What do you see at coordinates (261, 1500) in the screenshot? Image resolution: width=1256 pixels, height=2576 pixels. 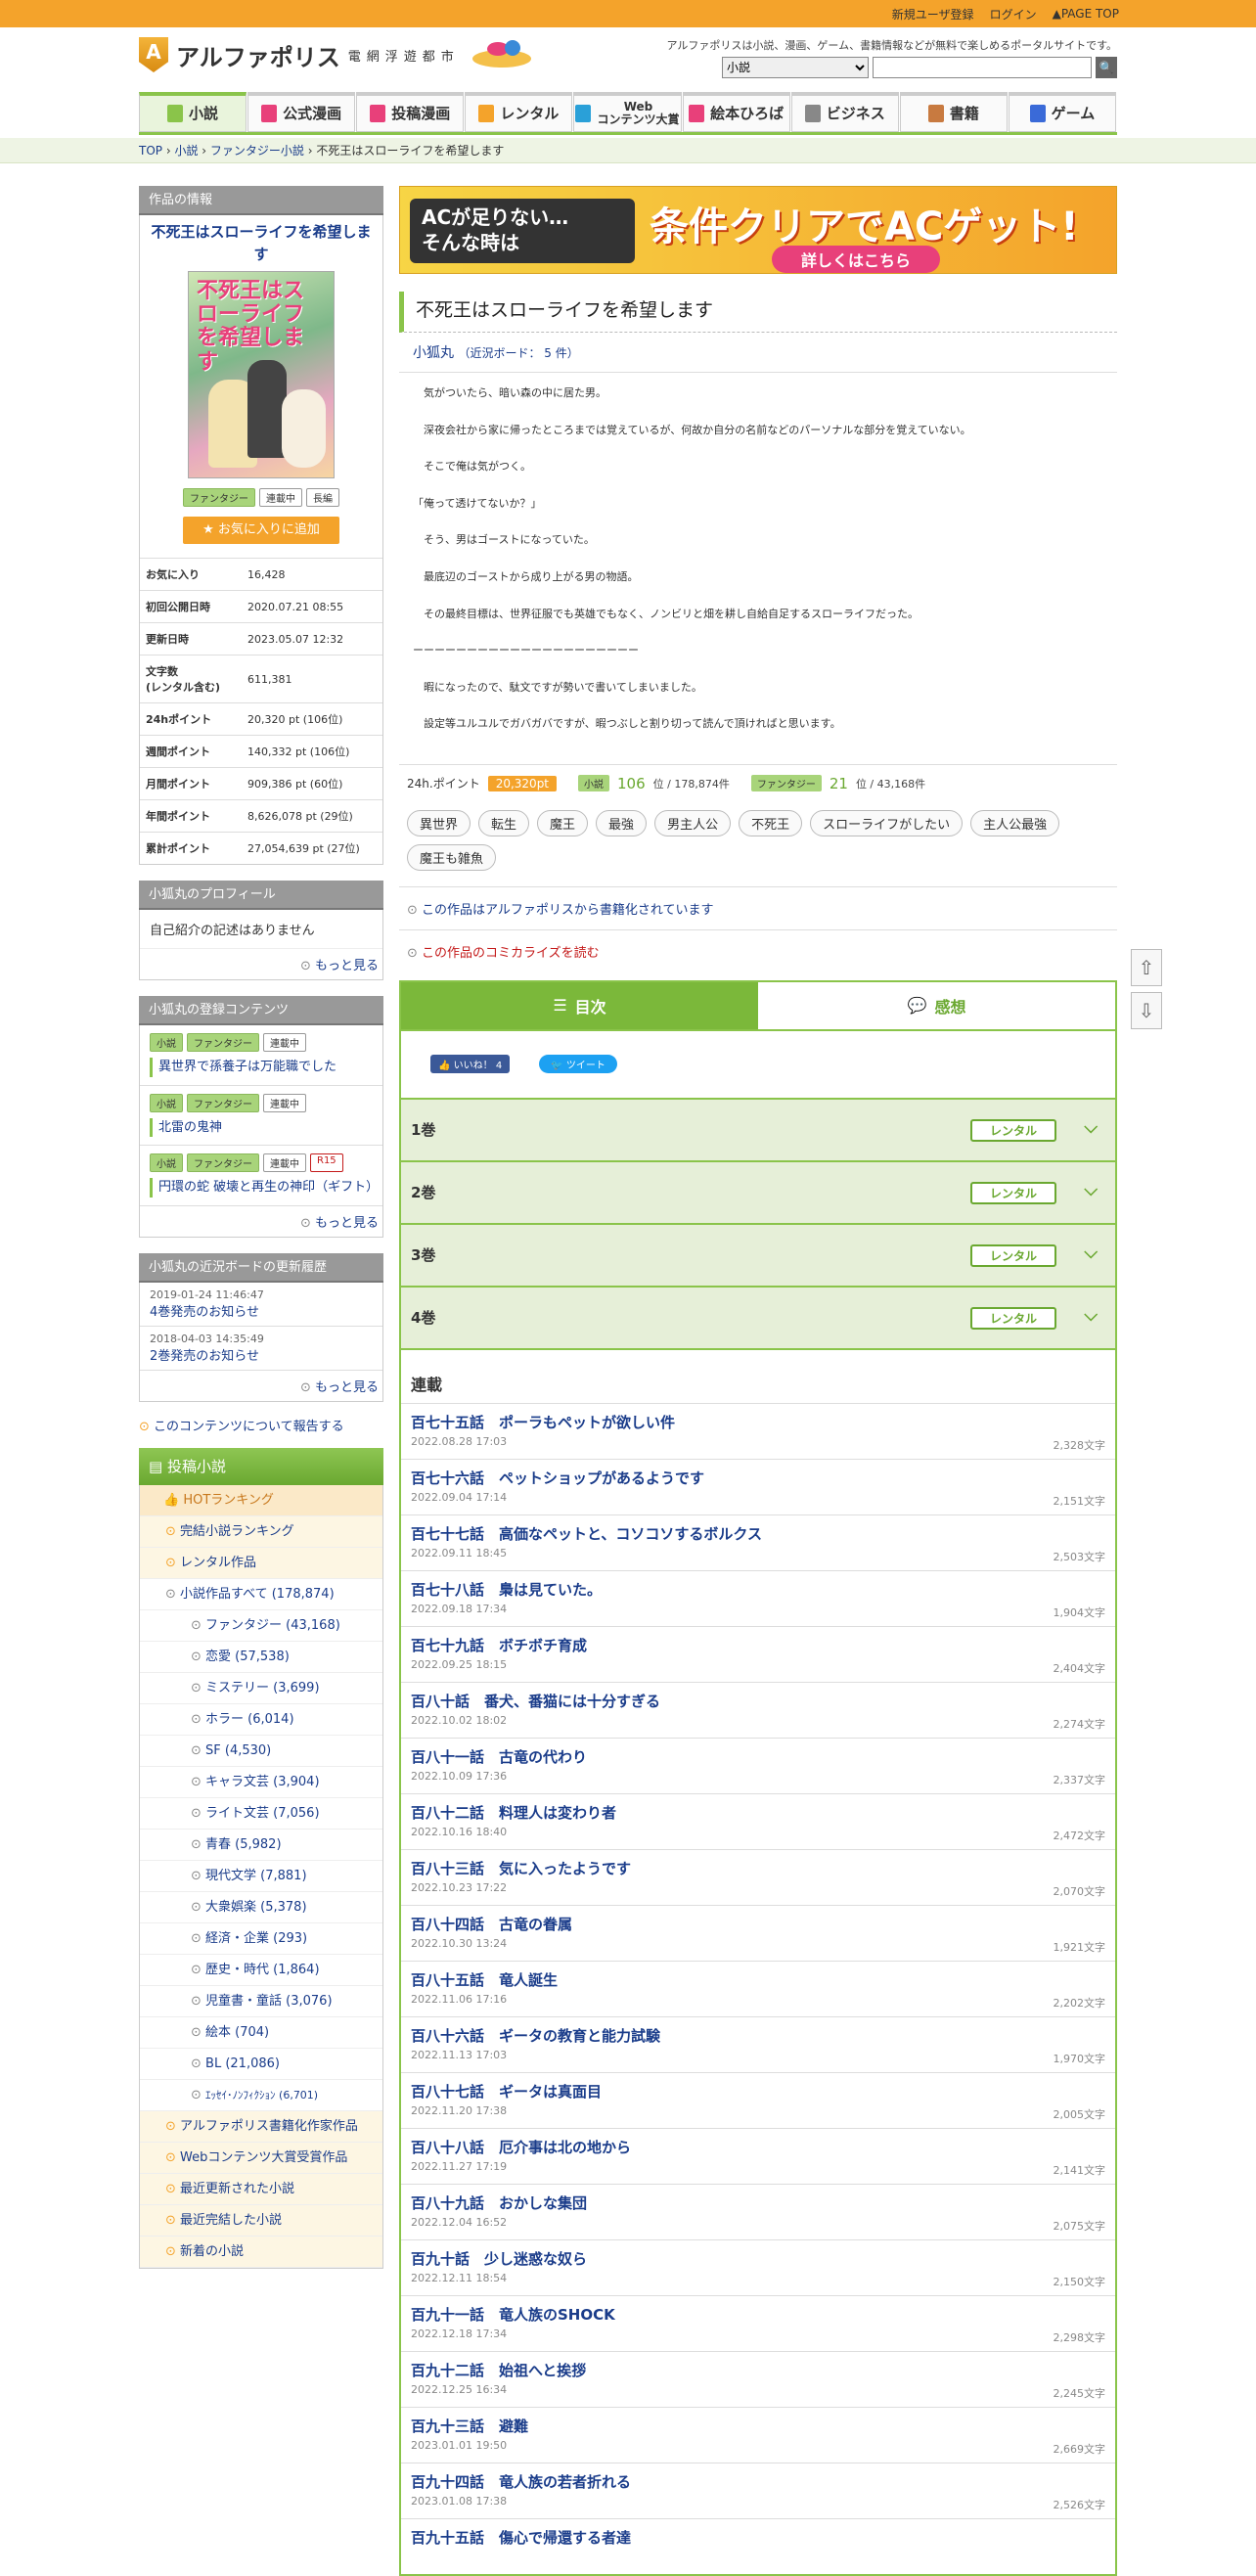 I see `category-item: 👍 HOTランキング` at bounding box center [261, 1500].